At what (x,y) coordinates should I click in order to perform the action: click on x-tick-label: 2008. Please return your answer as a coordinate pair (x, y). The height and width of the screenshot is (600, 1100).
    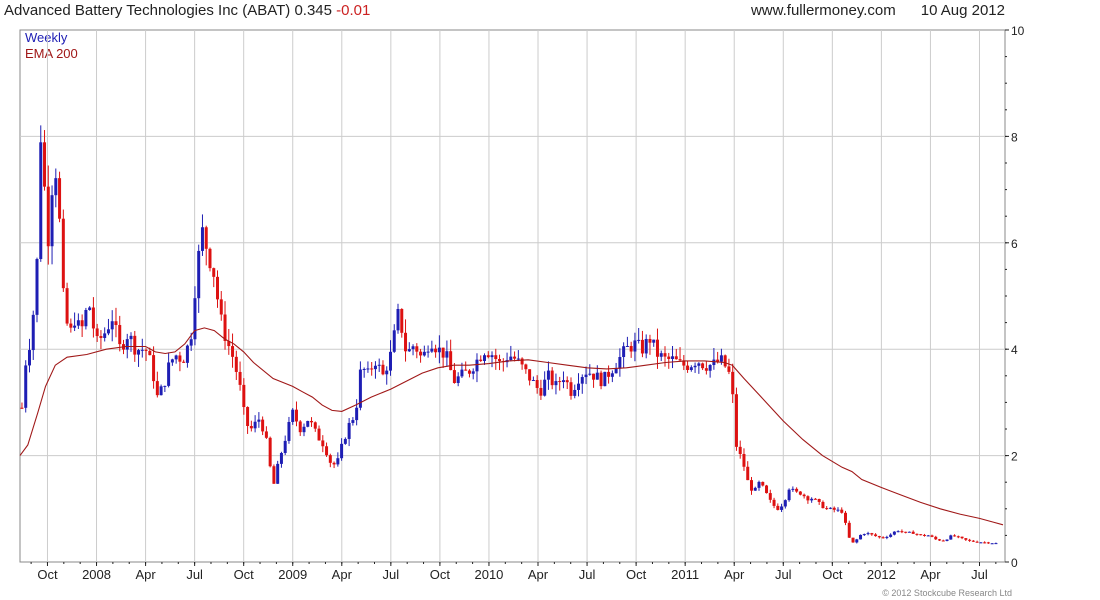
    Looking at the image, I should click on (96, 574).